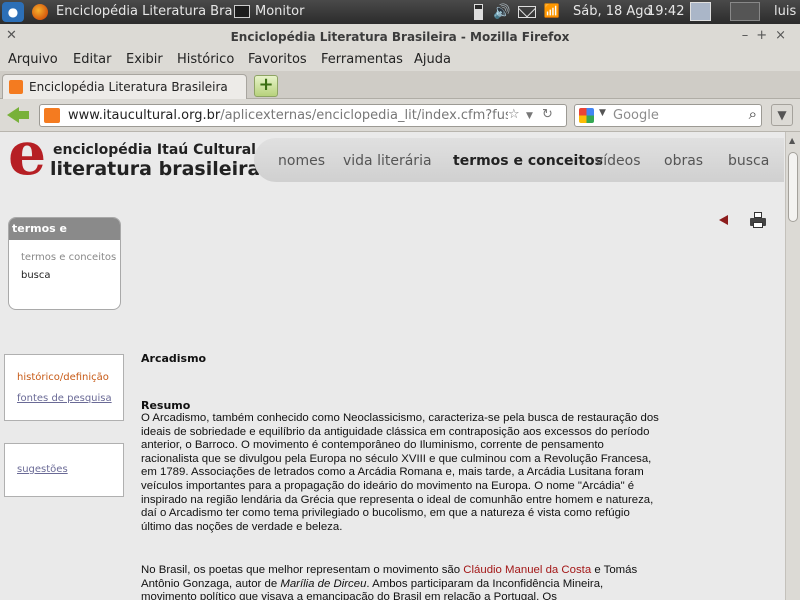 The width and height of the screenshot is (800, 600). I want to click on article-title: Arcadismo, so click(174, 358).